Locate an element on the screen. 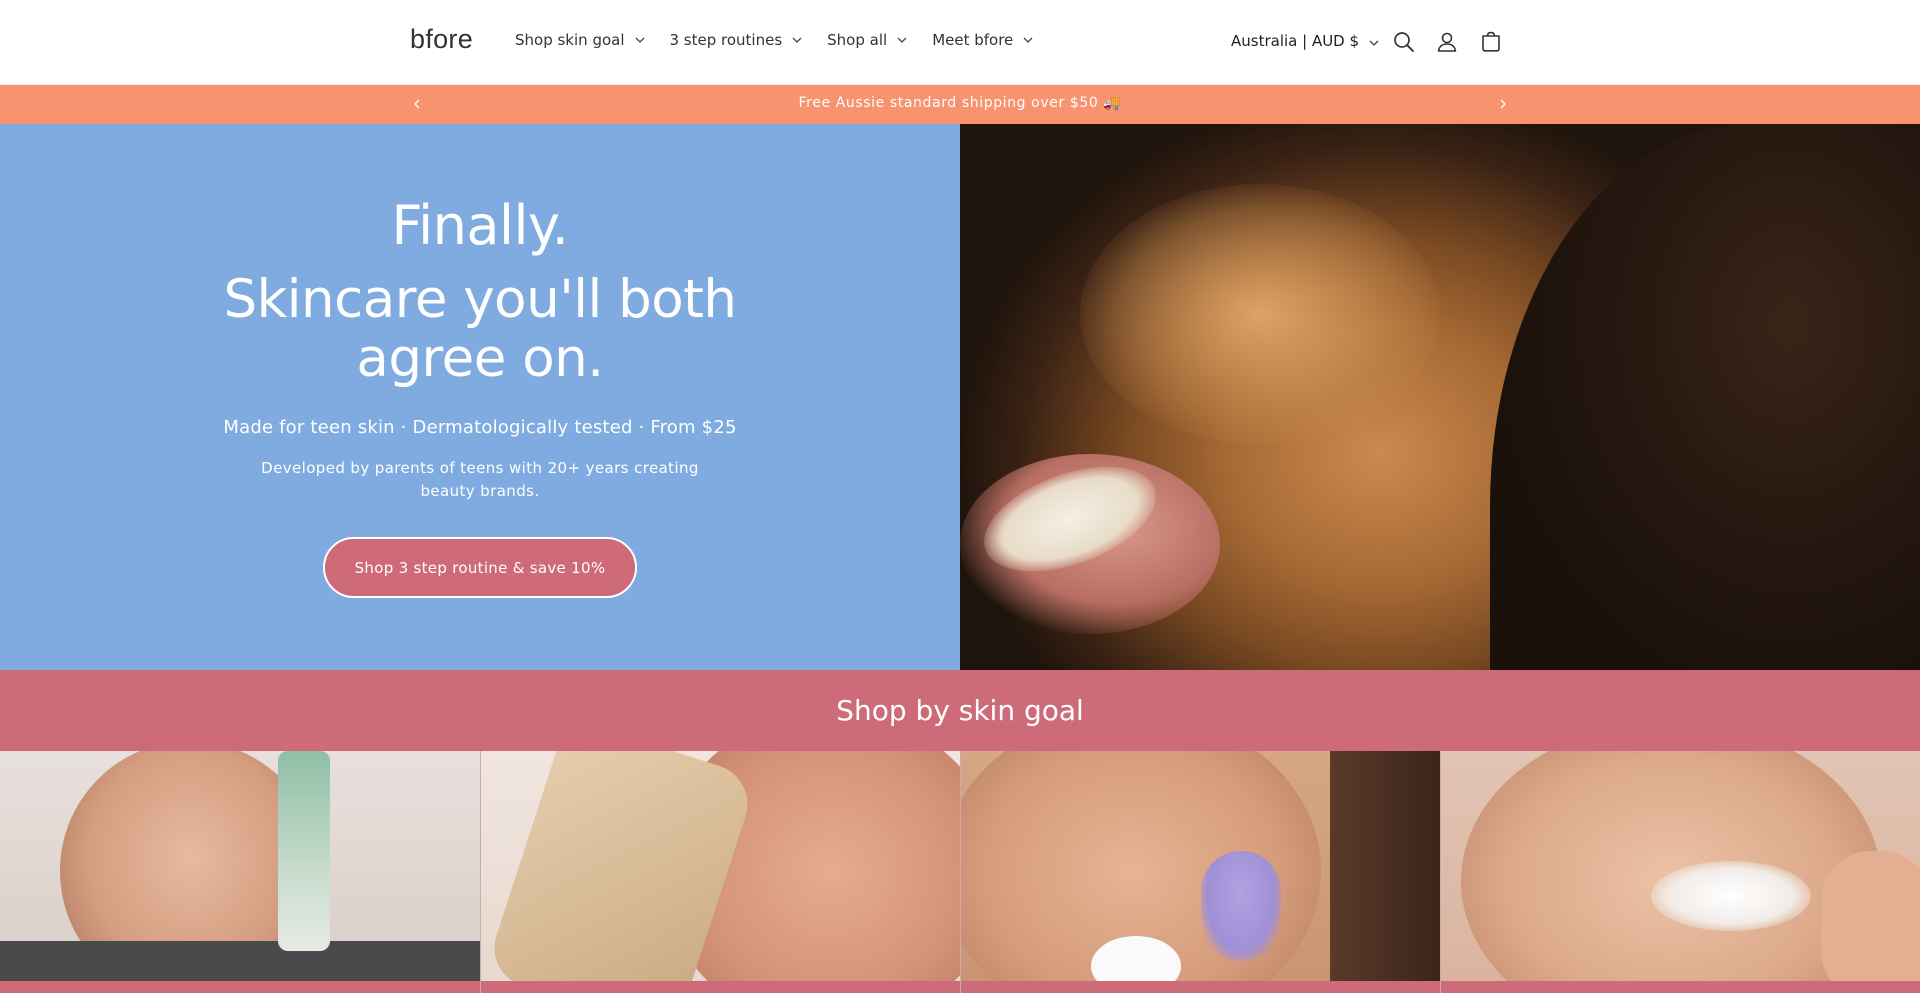 The width and height of the screenshot is (1920, 993). hero-title-line2: Skincare you'll both agree on. is located at coordinates (480, 329).